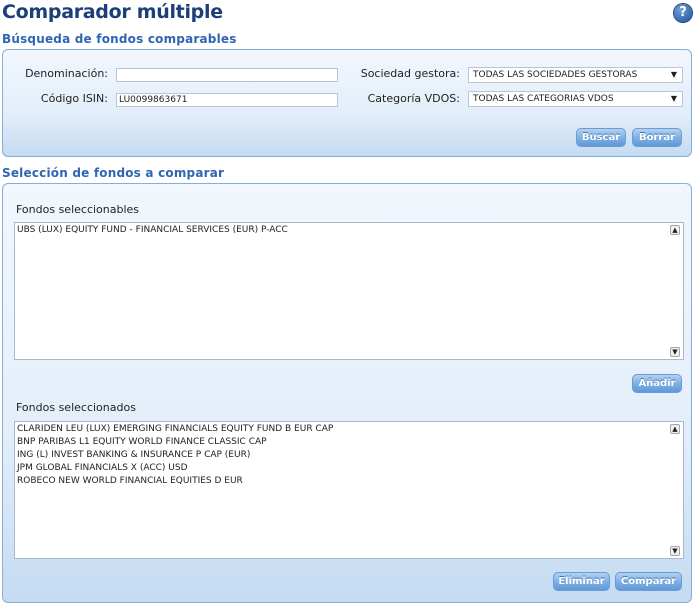 This screenshot has width=700, height=610. Describe the element at coordinates (78, 209) in the screenshot. I see `seleccionables-label: Fondos seleccionables` at that location.